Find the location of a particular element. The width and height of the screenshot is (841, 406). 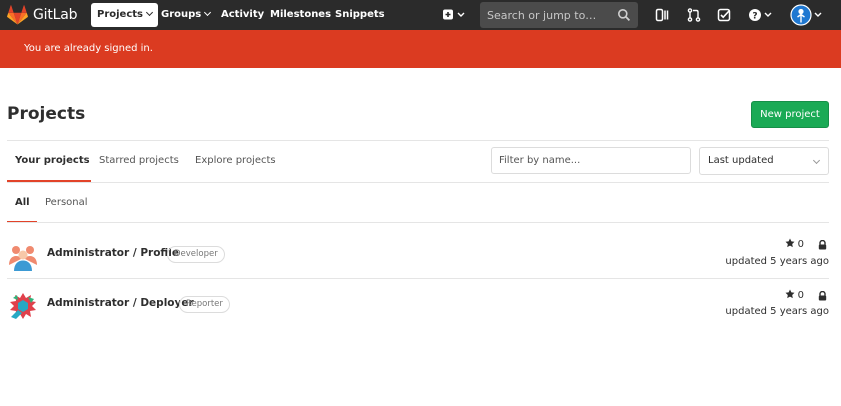

nav-activity-label: Activity is located at coordinates (243, 14).